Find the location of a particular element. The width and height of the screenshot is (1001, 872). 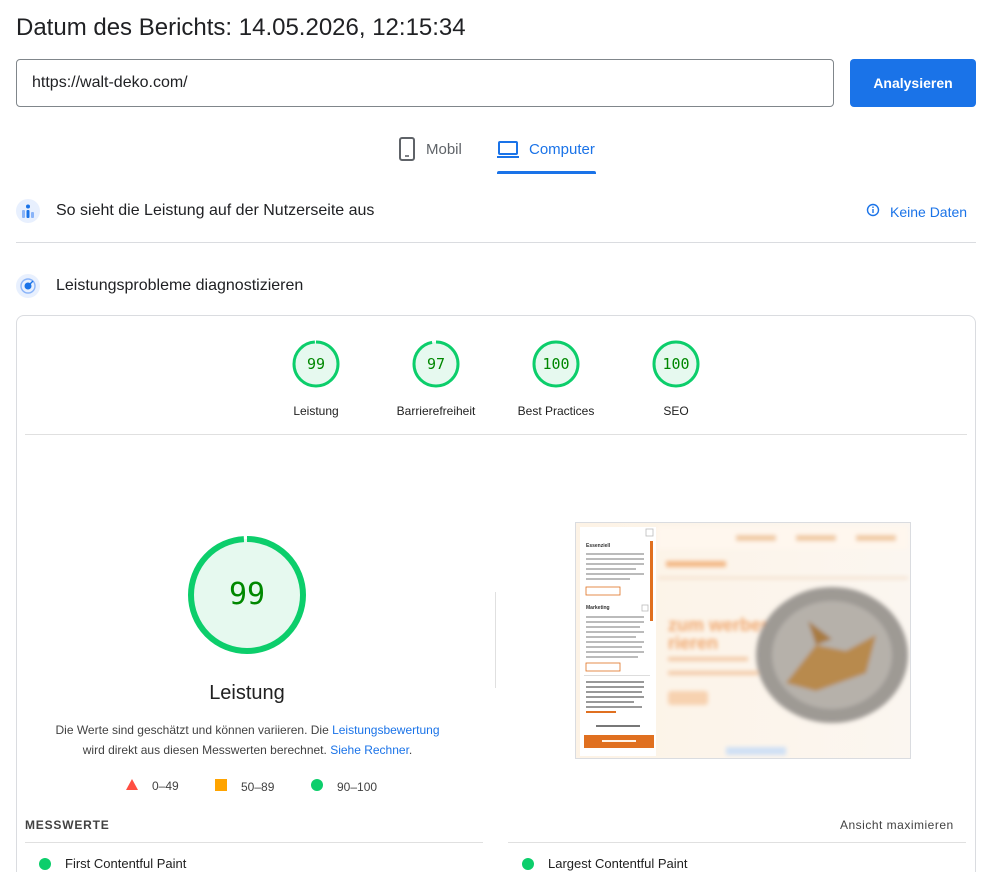

legend-average: 50–89 is located at coordinates (244, 786).